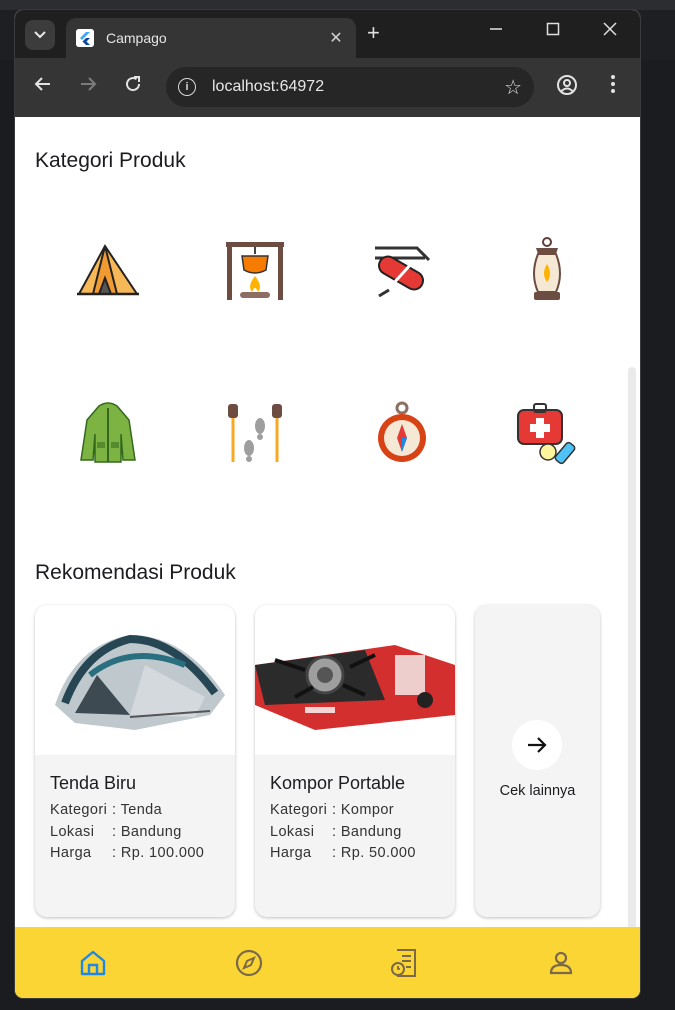 The width and height of the screenshot is (675, 1010). I want to click on nav-profile, so click(561, 963).